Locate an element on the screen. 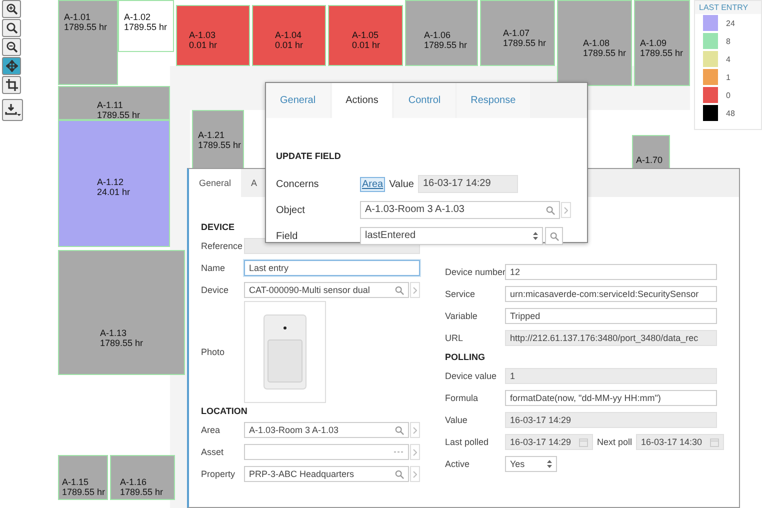 This screenshot has height=508, width=762. search-button is located at coordinates (554, 236).